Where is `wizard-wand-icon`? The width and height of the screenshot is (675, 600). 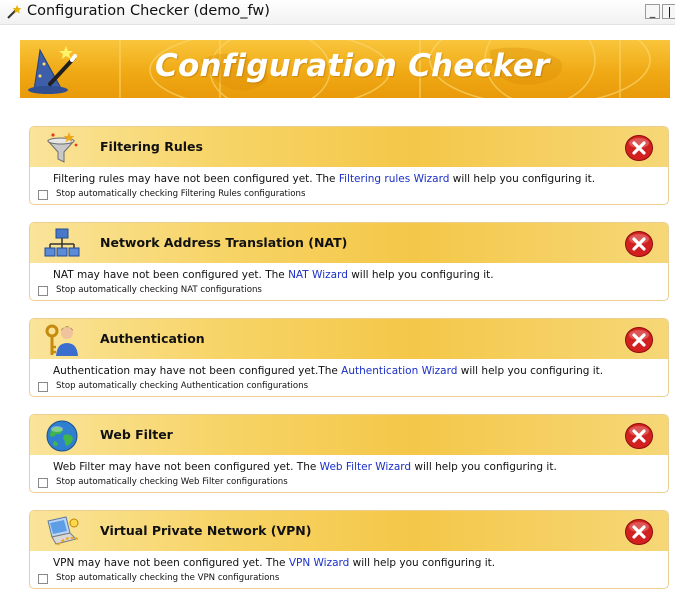
wizard-wand-icon is located at coordinates (14, 12).